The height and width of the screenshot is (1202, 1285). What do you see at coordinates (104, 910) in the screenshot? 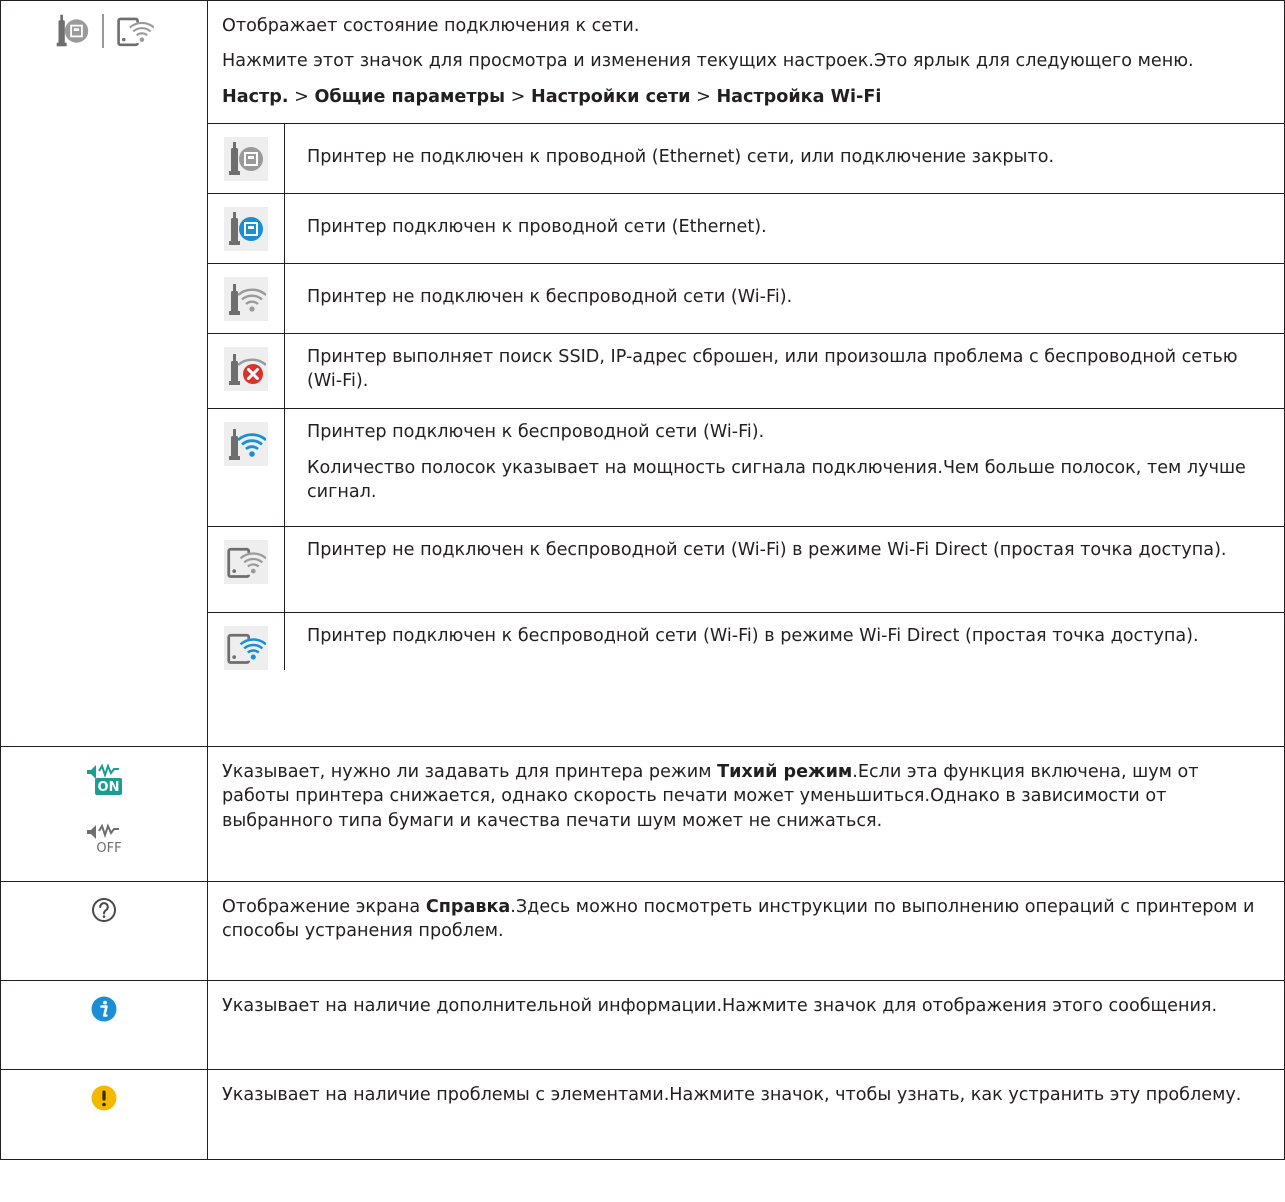
I see `help-question-icon` at bounding box center [104, 910].